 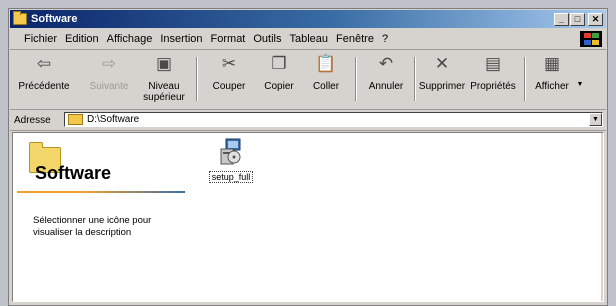 I want to click on menu-insertion: Insertion, so click(x=181, y=39).